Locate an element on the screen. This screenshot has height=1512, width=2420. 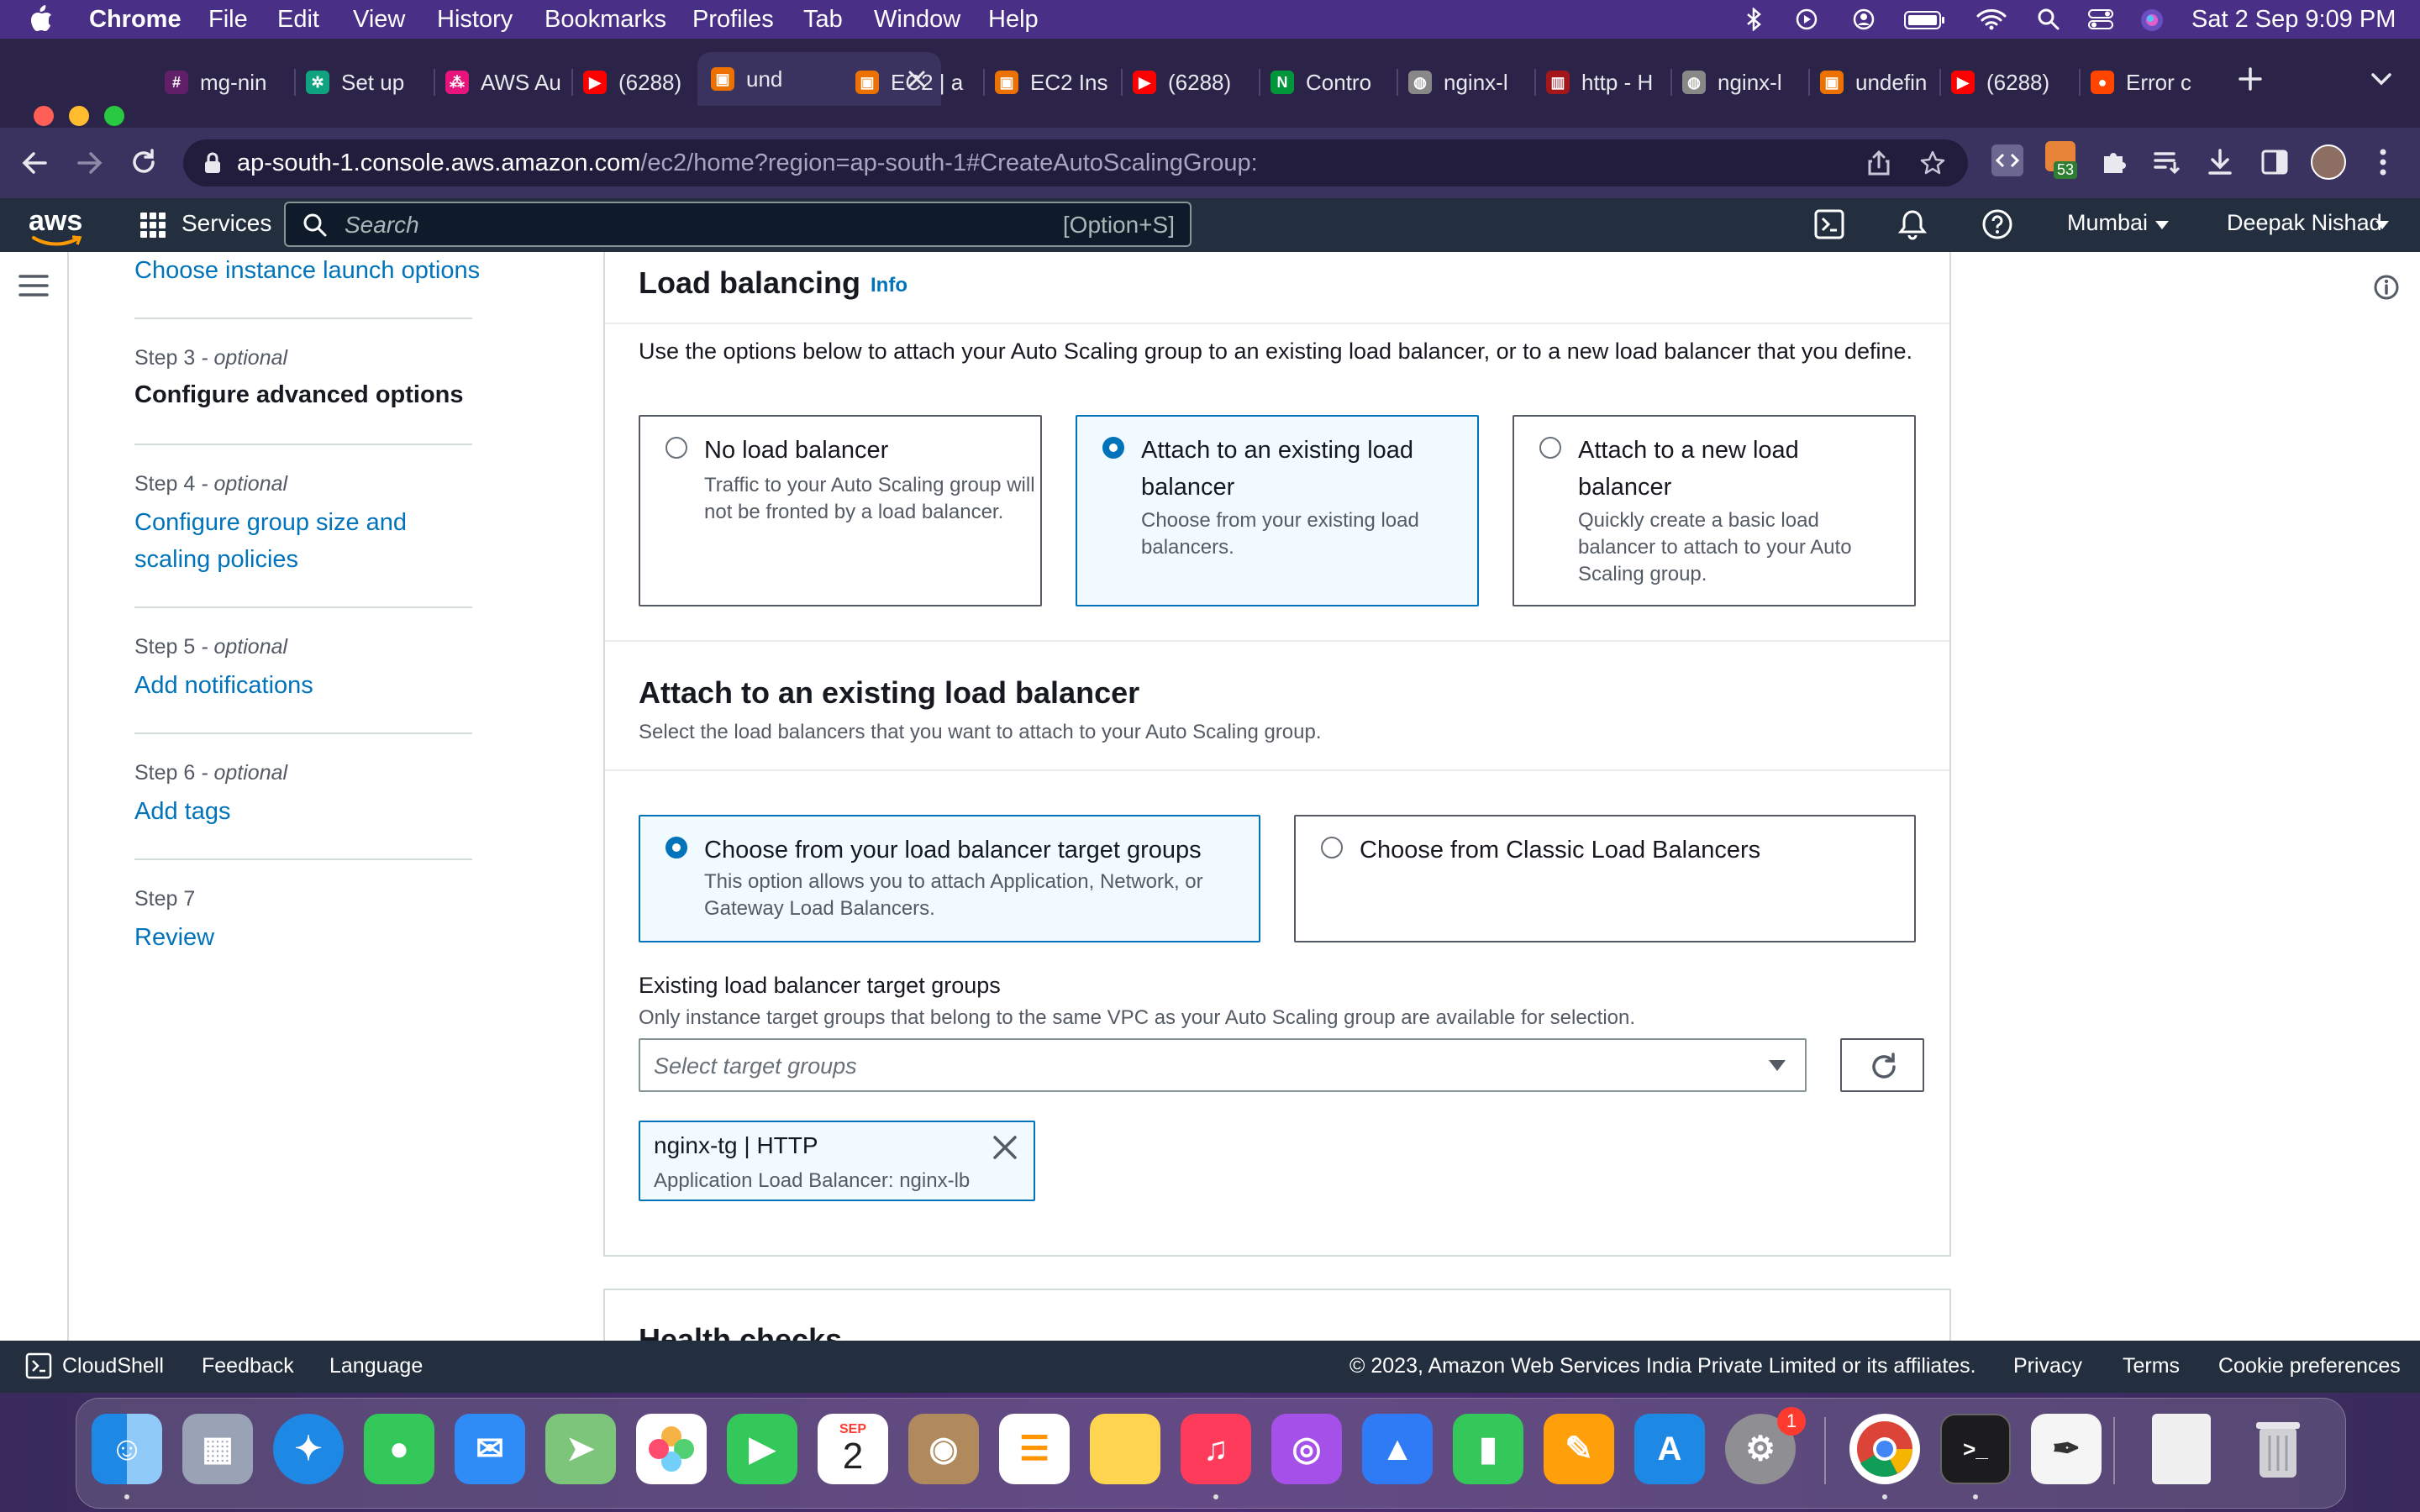
notifications-bell-icon is located at coordinates (1913, 224).